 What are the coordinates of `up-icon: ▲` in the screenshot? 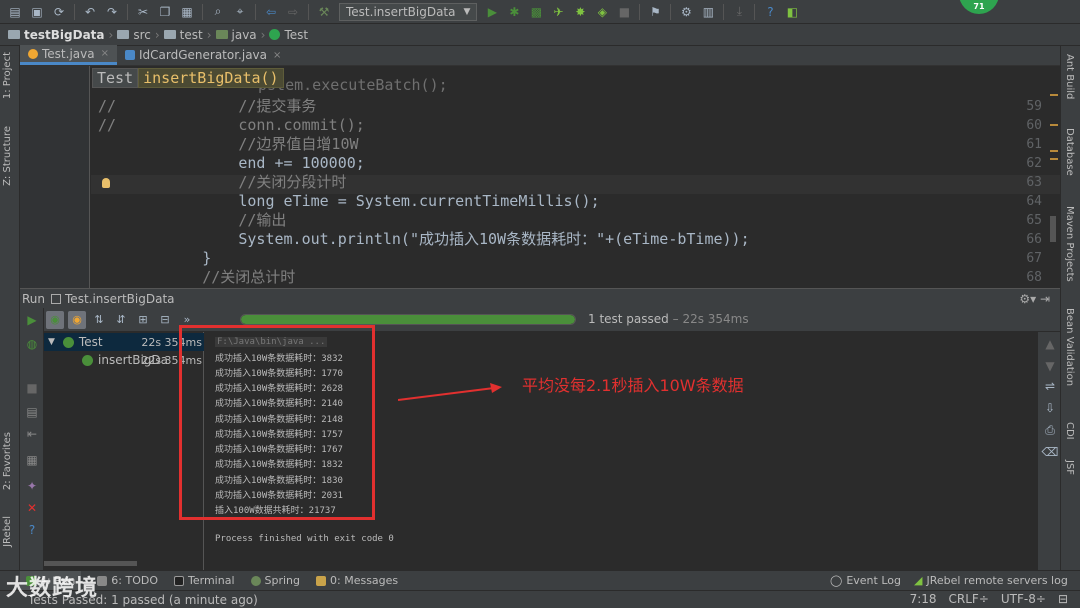 It's located at (1050, 344).